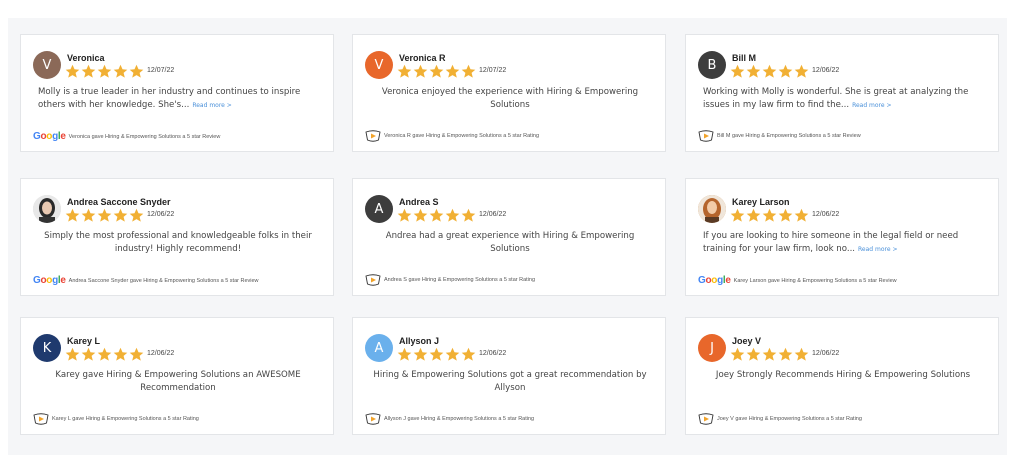  Describe the element at coordinates (747, 341) in the screenshot. I see `reviewer-name: Joey V` at that location.